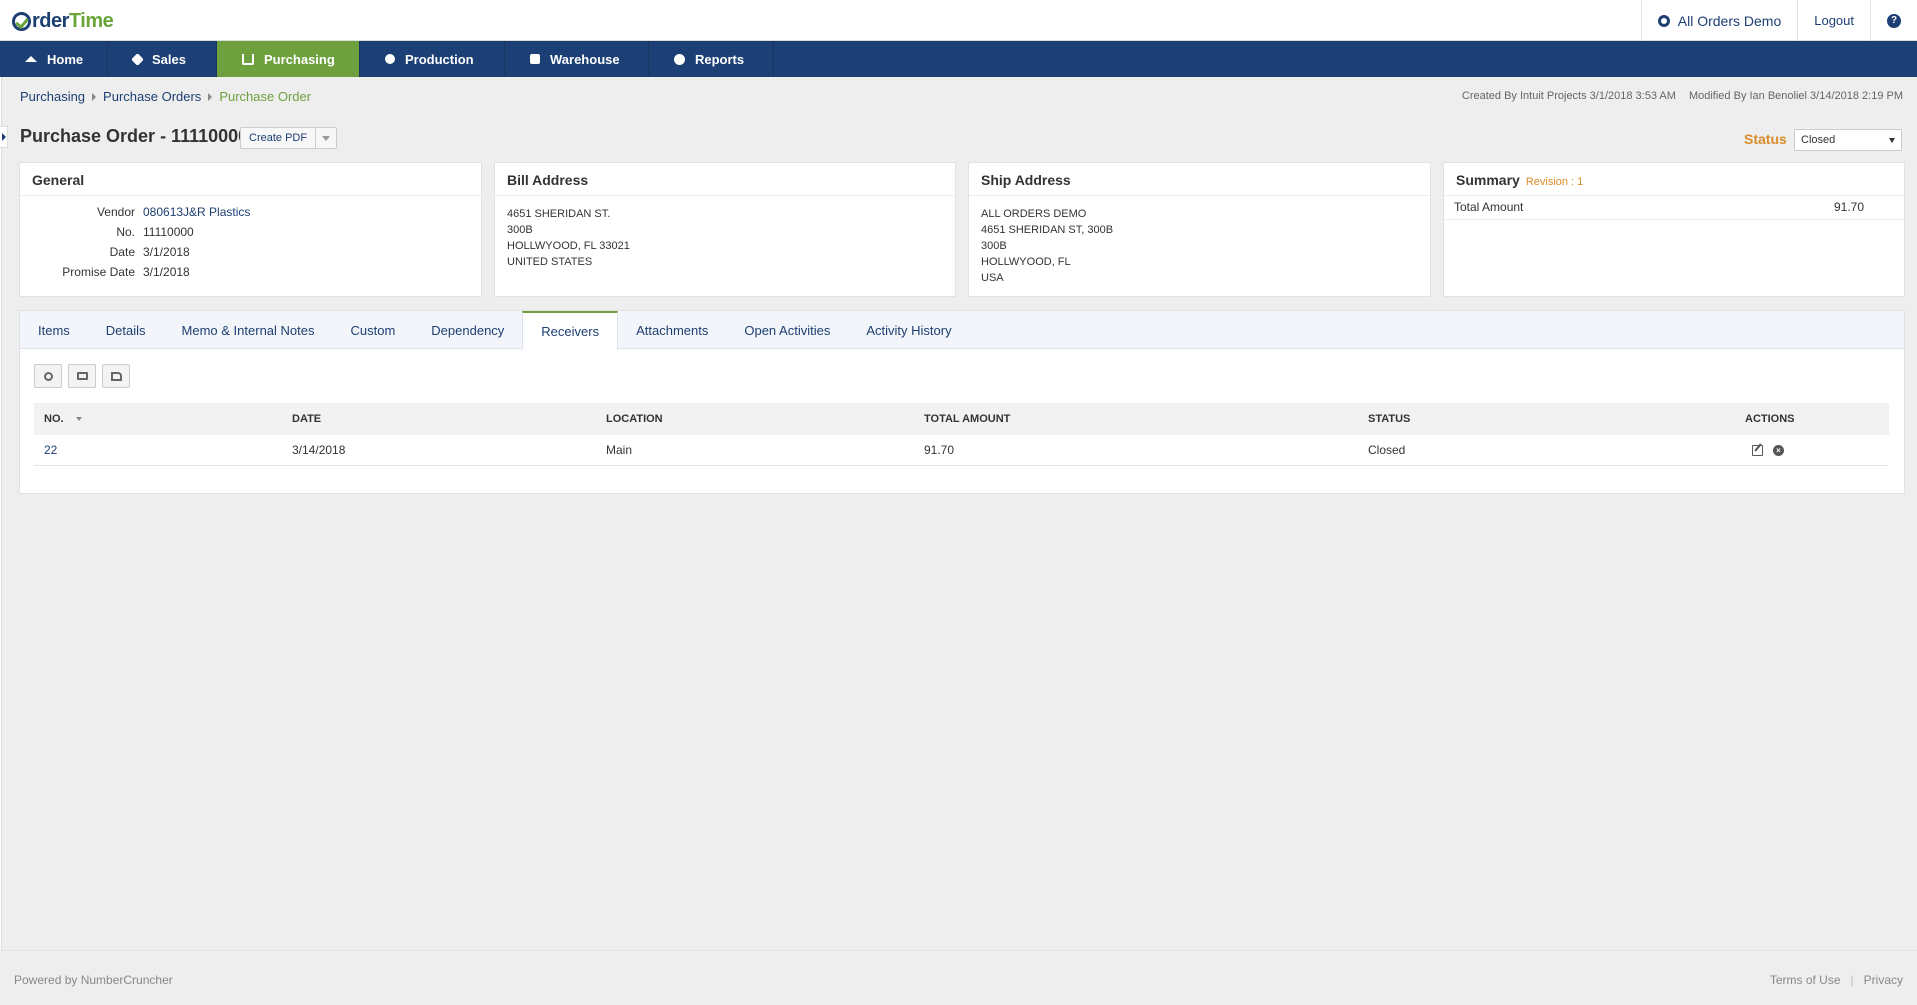 Image resolution: width=1917 pixels, height=1005 pixels. Describe the element at coordinates (1778, 450) in the screenshot. I see `delete-icon: ×` at that location.